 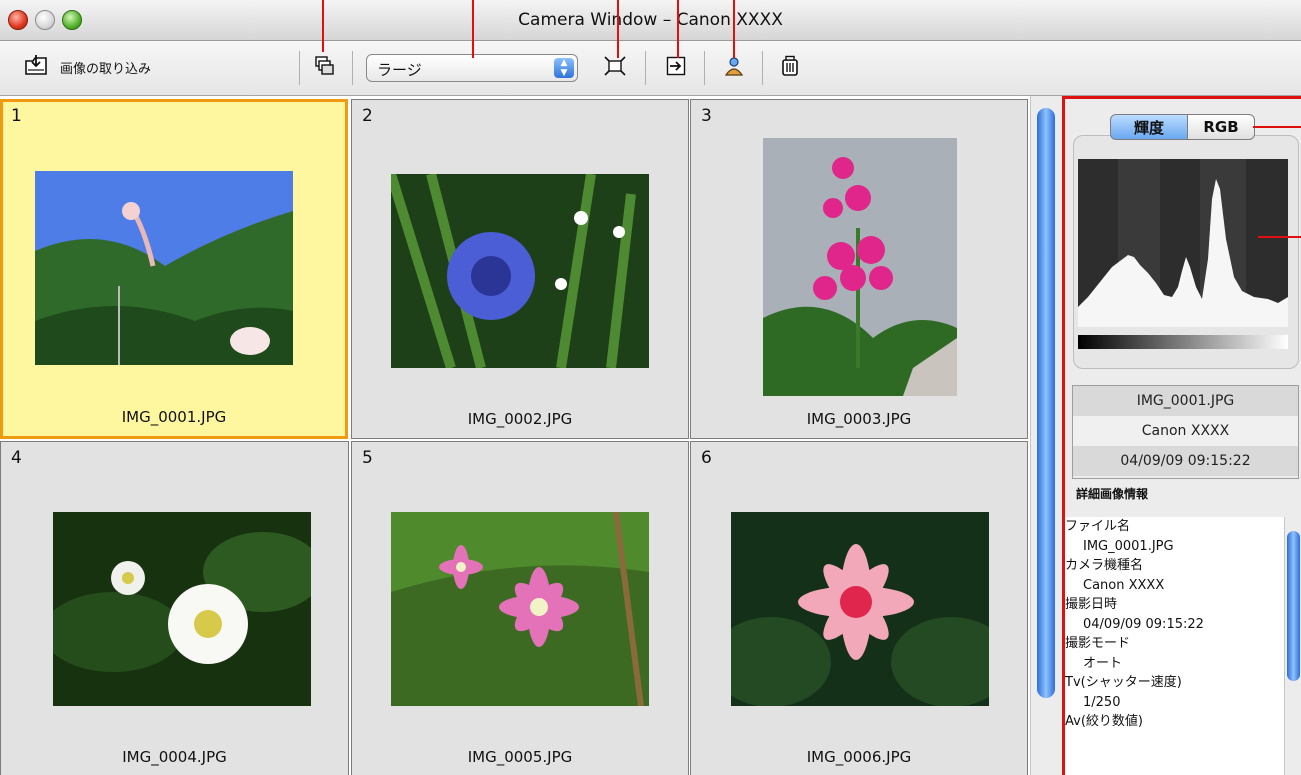 What do you see at coordinates (520, 419) in the screenshot?
I see `thumbnail-filename: IMG_0002.JPG` at bounding box center [520, 419].